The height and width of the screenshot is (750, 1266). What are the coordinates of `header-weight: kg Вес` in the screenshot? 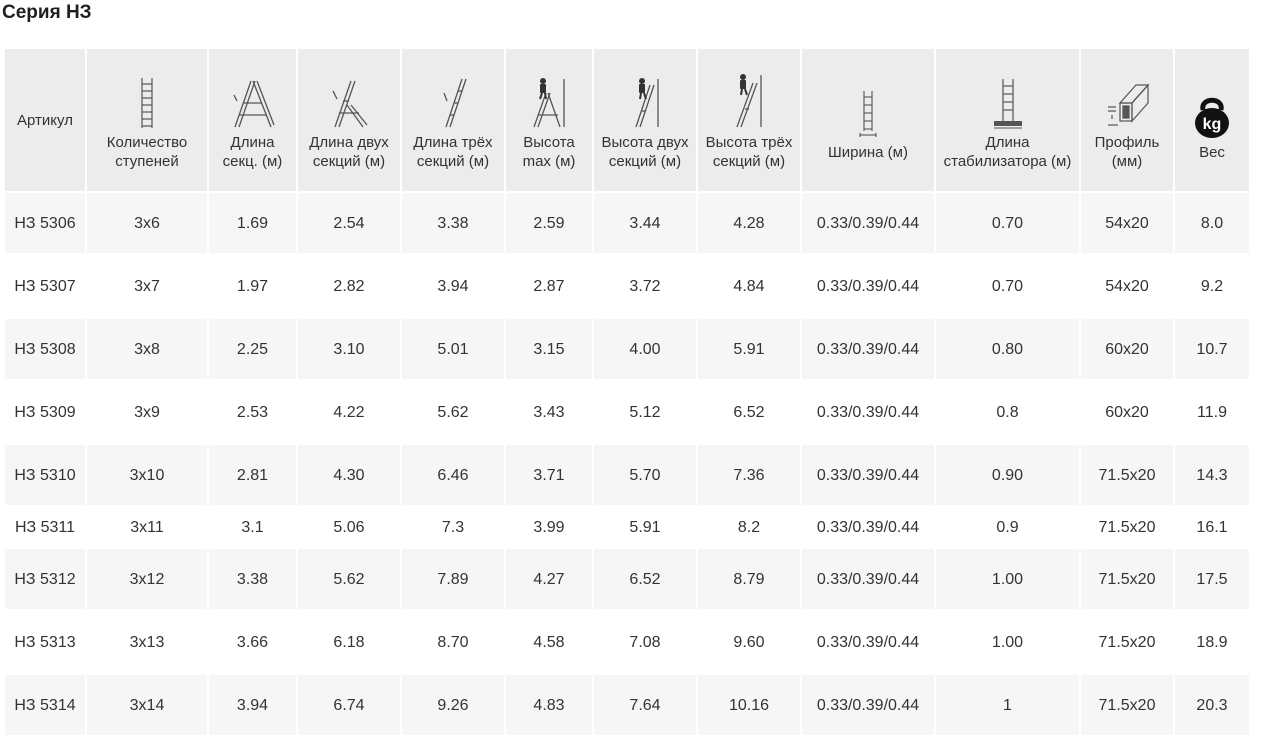 It's located at (1212, 119).